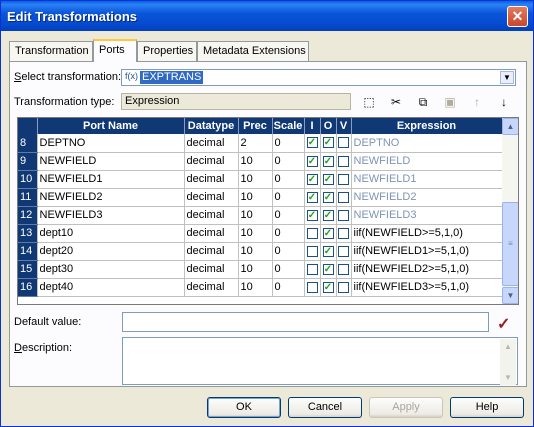  Describe the element at coordinates (111, 143) in the screenshot. I see `port-name-cell: DEPTNO` at that location.